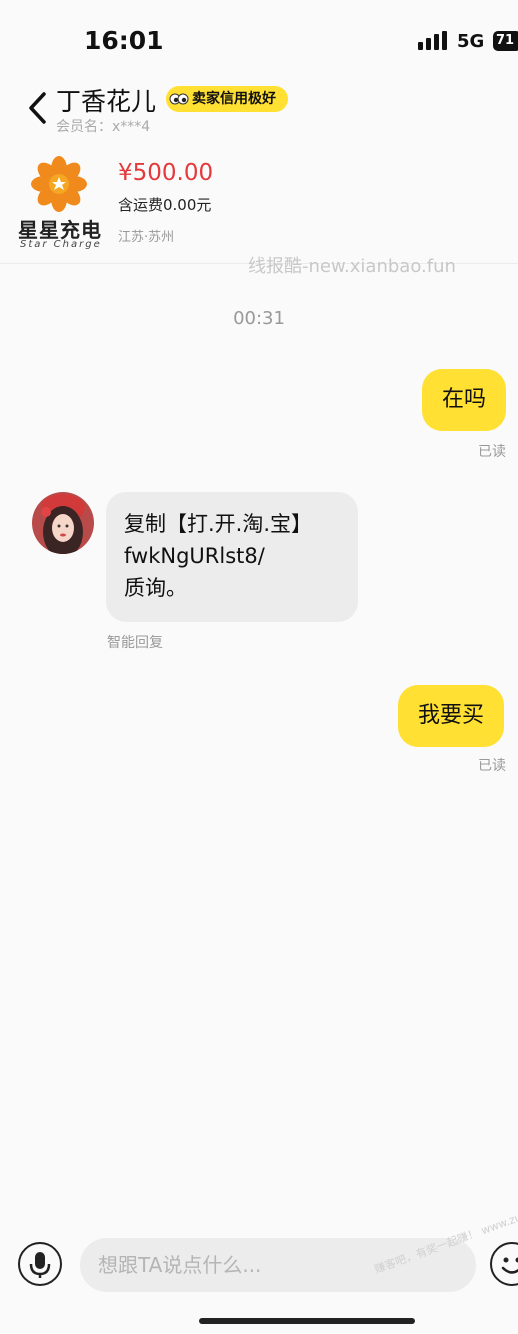 The width and height of the screenshot is (518, 1334). I want to click on microphone-icon, so click(40, 1265).